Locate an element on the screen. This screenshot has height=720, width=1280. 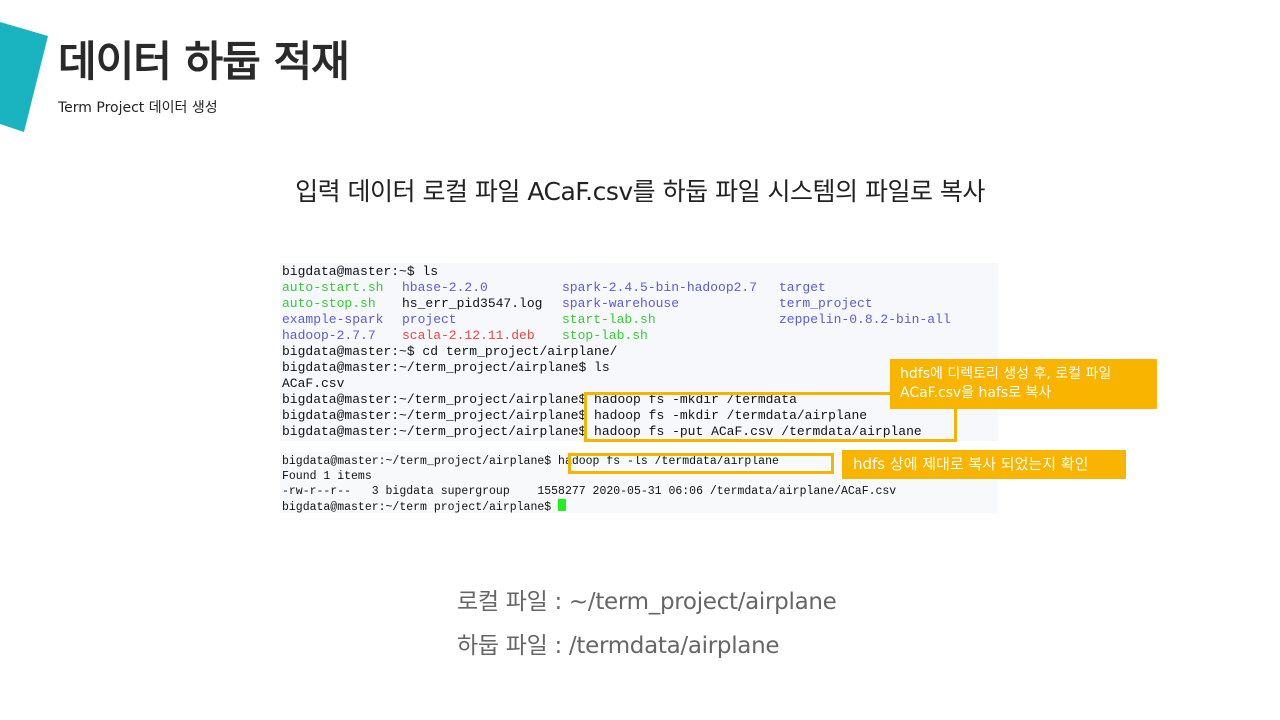
terminal-line: ACaF.csv is located at coordinates (313, 383).